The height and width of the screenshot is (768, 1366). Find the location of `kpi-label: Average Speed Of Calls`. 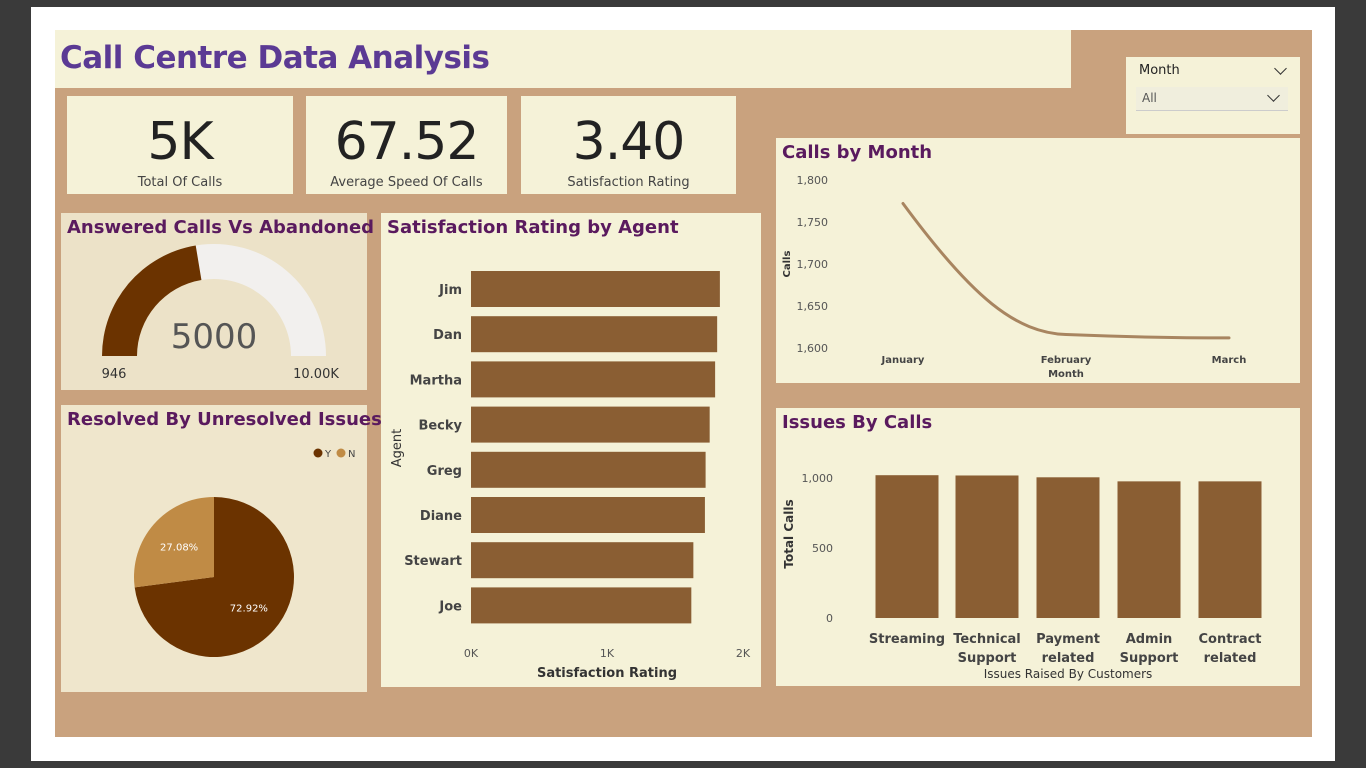

kpi-label: Average Speed Of Calls is located at coordinates (406, 182).